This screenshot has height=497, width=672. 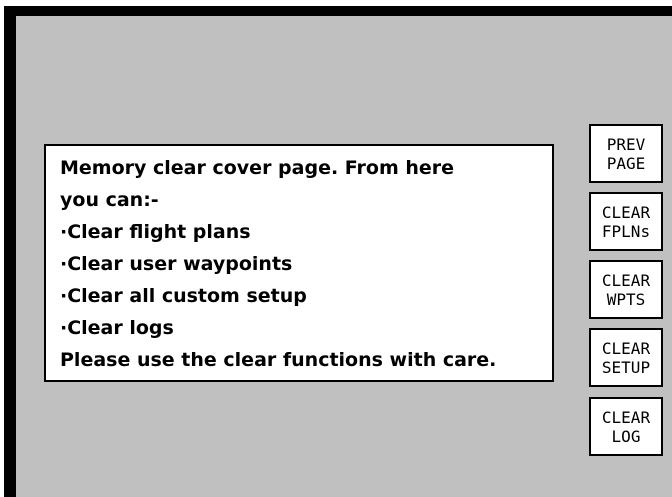 I want to click on clear-fplns-button: CLEAR FPLNs, so click(x=626, y=221).